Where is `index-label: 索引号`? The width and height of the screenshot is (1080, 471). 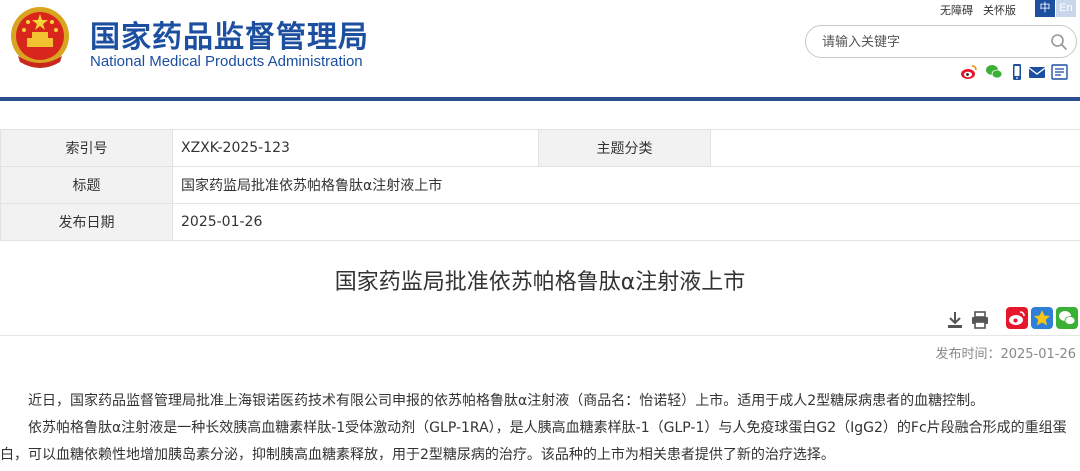
index-label: 索引号 is located at coordinates (86, 148).